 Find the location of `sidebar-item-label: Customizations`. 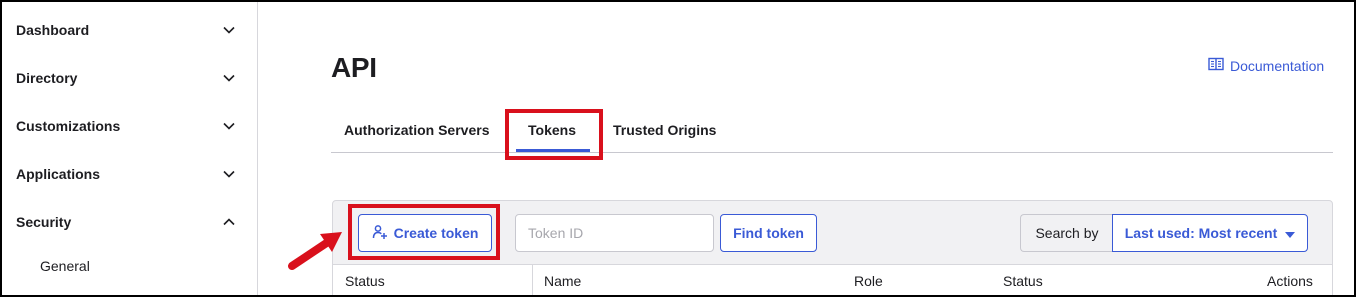

sidebar-item-label: Customizations is located at coordinates (68, 126).